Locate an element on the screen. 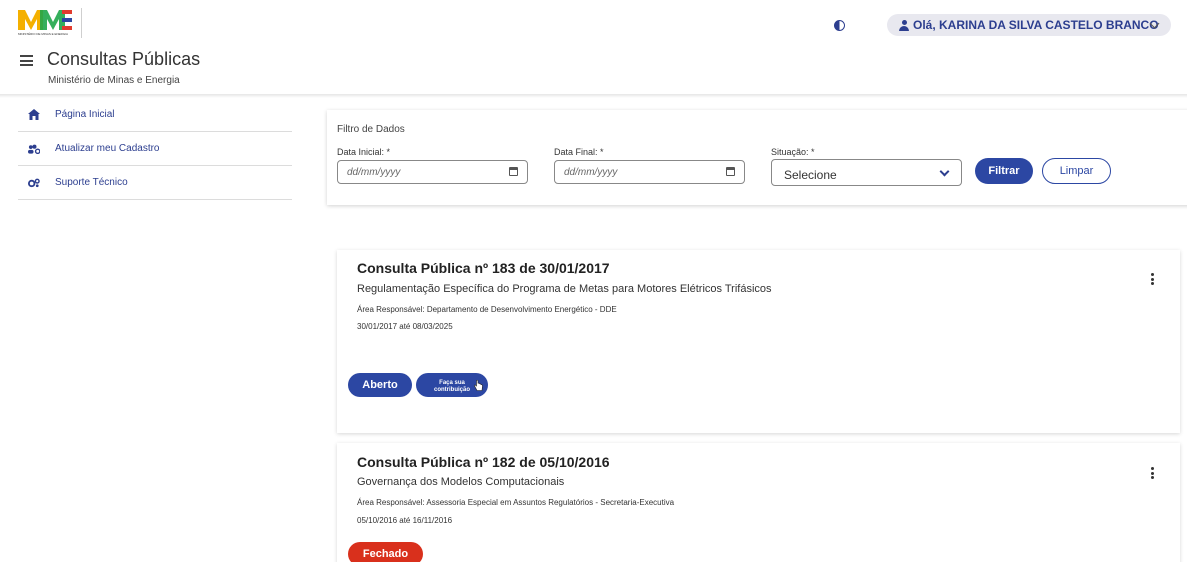  start-date-label: Data Inicial: * is located at coordinates (364, 152).